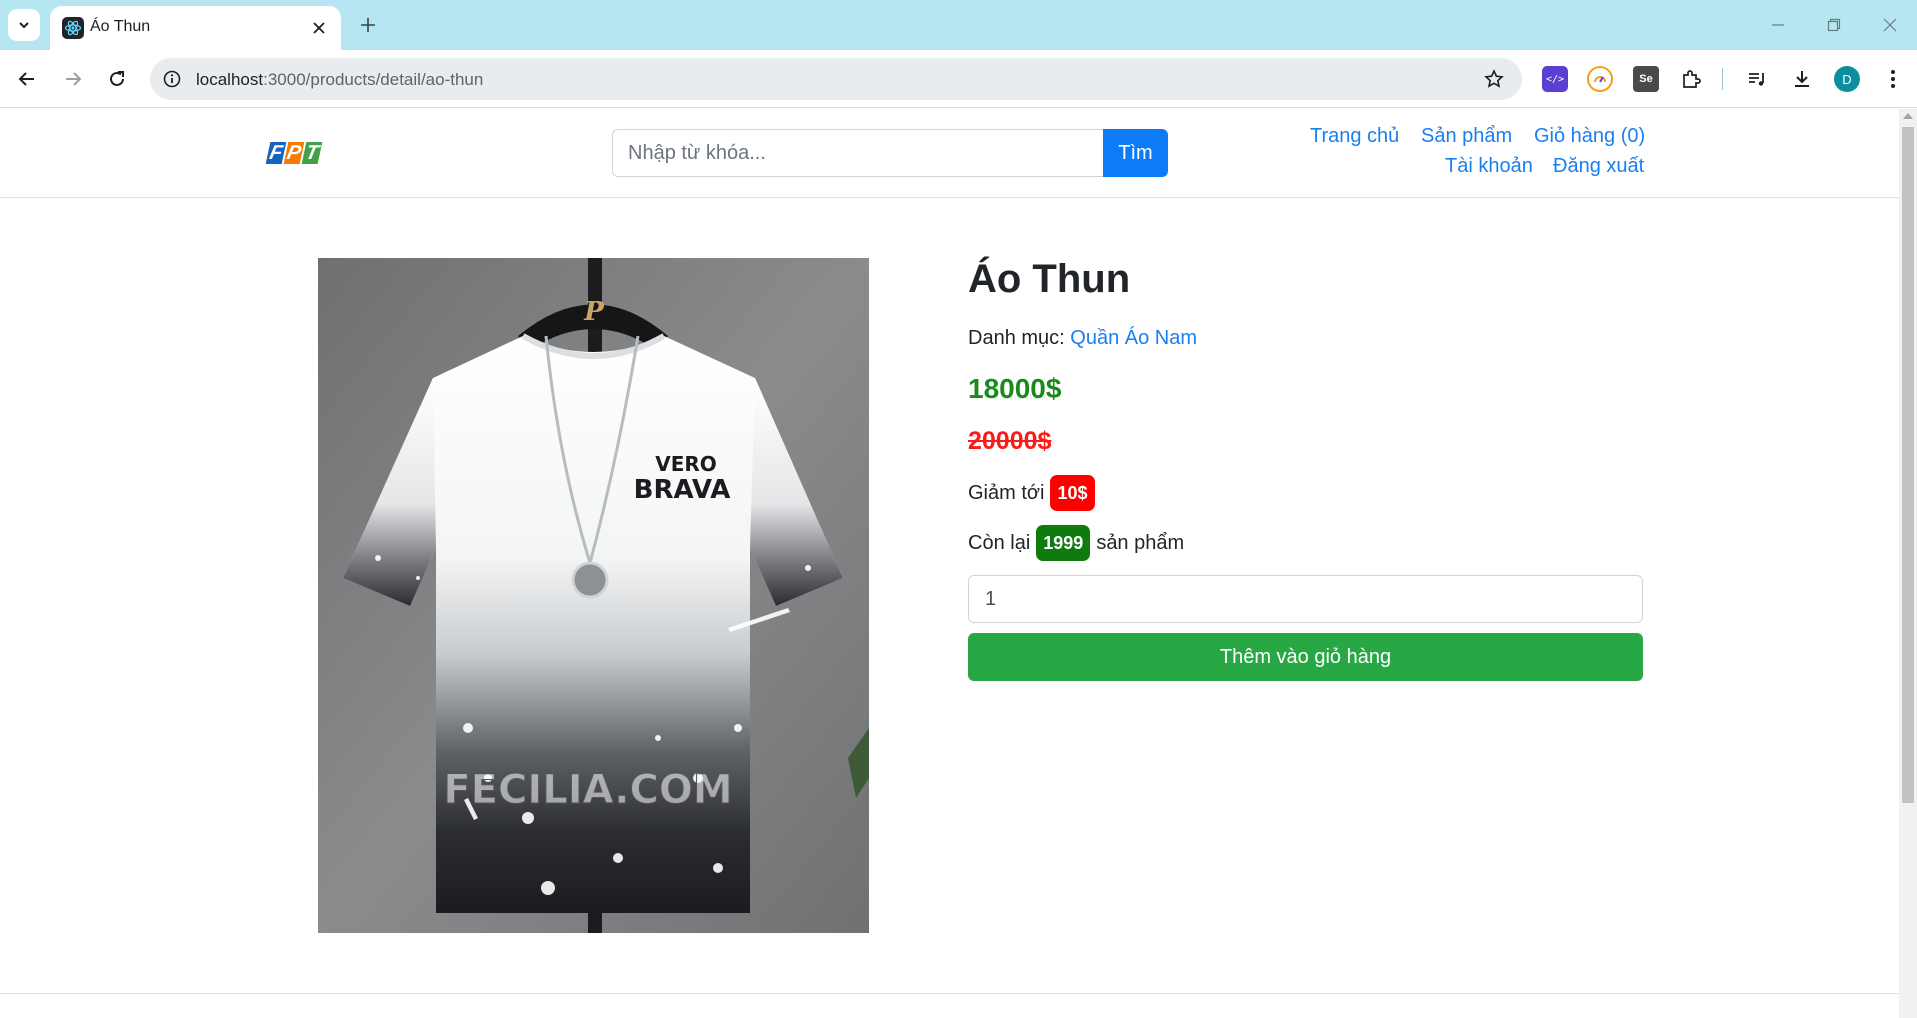 Image resolution: width=1917 pixels, height=1018 pixels. What do you see at coordinates (1305, 599) in the screenshot?
I see `quantity-input` at bounding box center [1305, 599].